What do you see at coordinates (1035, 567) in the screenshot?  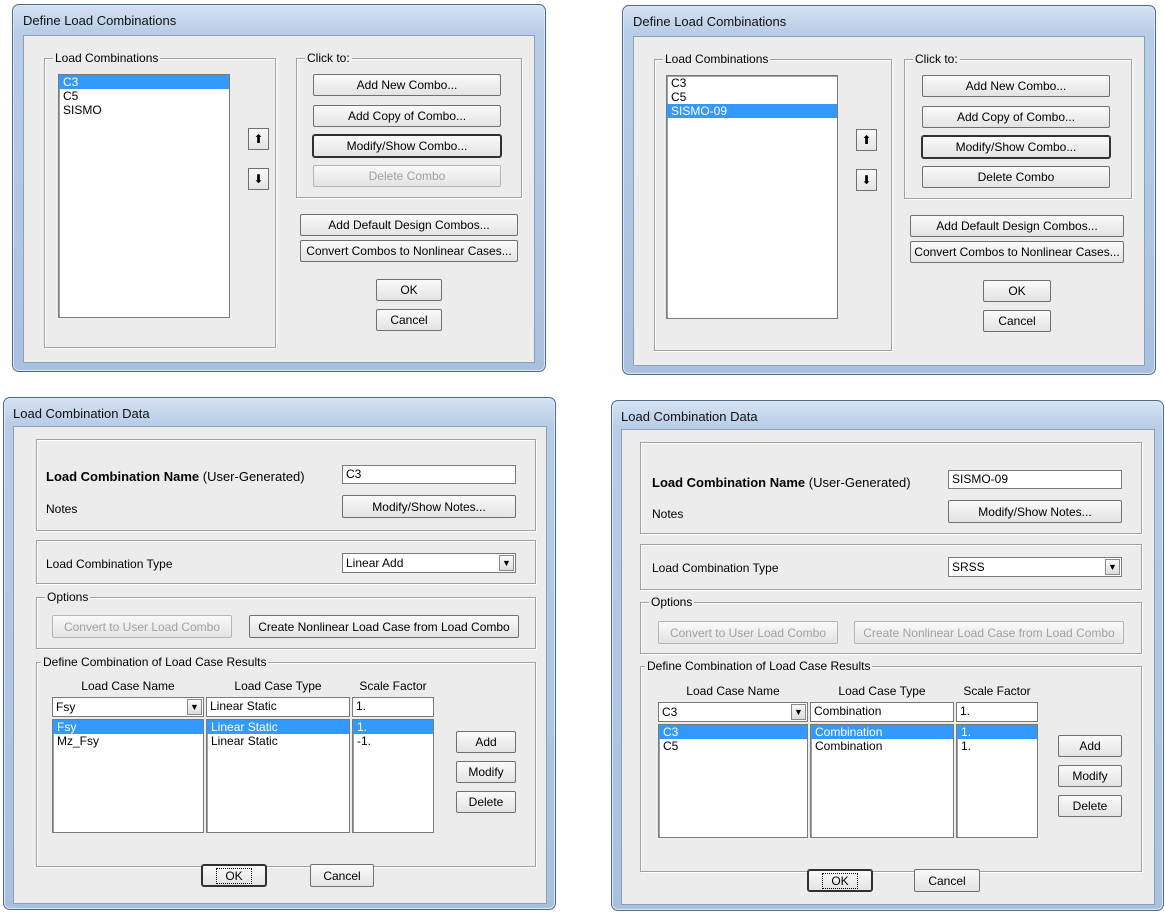 I see `combo-type-select: SRSS ▼` at bounding box center [1035, 567].